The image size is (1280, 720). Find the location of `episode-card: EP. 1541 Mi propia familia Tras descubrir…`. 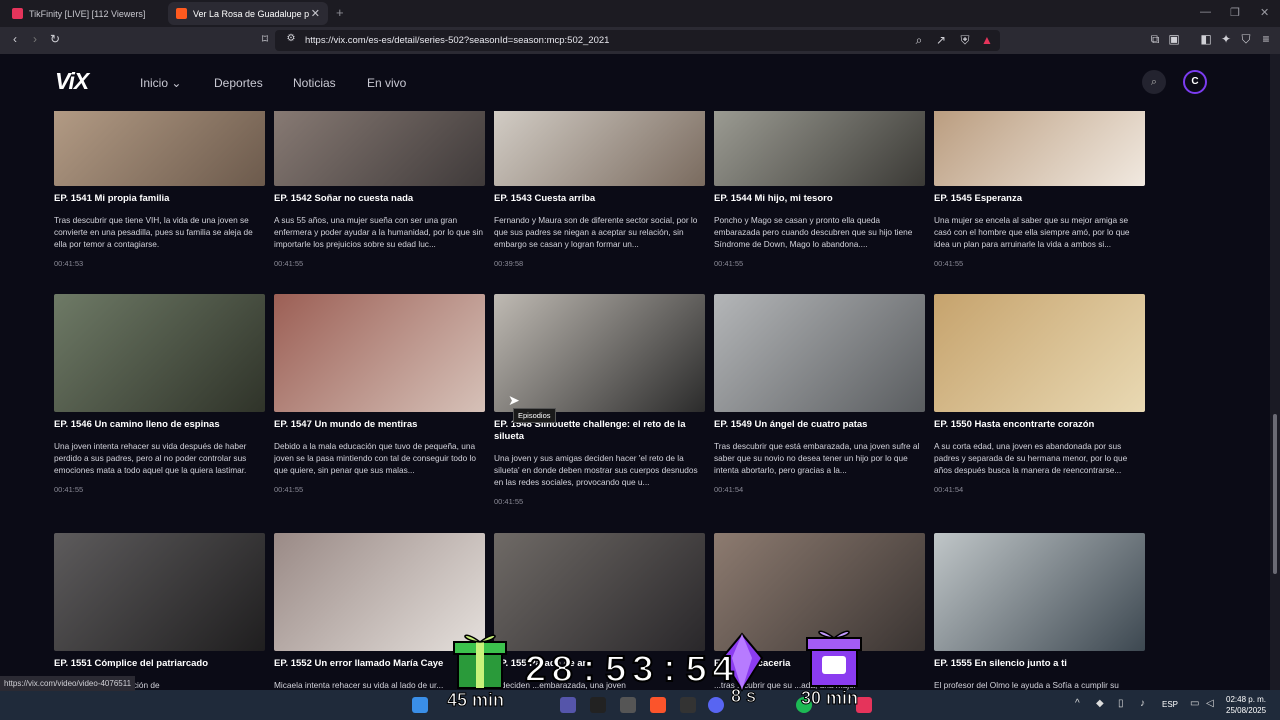

episode-card: EP. 1541 Mi propia familia Tras descubrir… is located at coordinates (159, 177).